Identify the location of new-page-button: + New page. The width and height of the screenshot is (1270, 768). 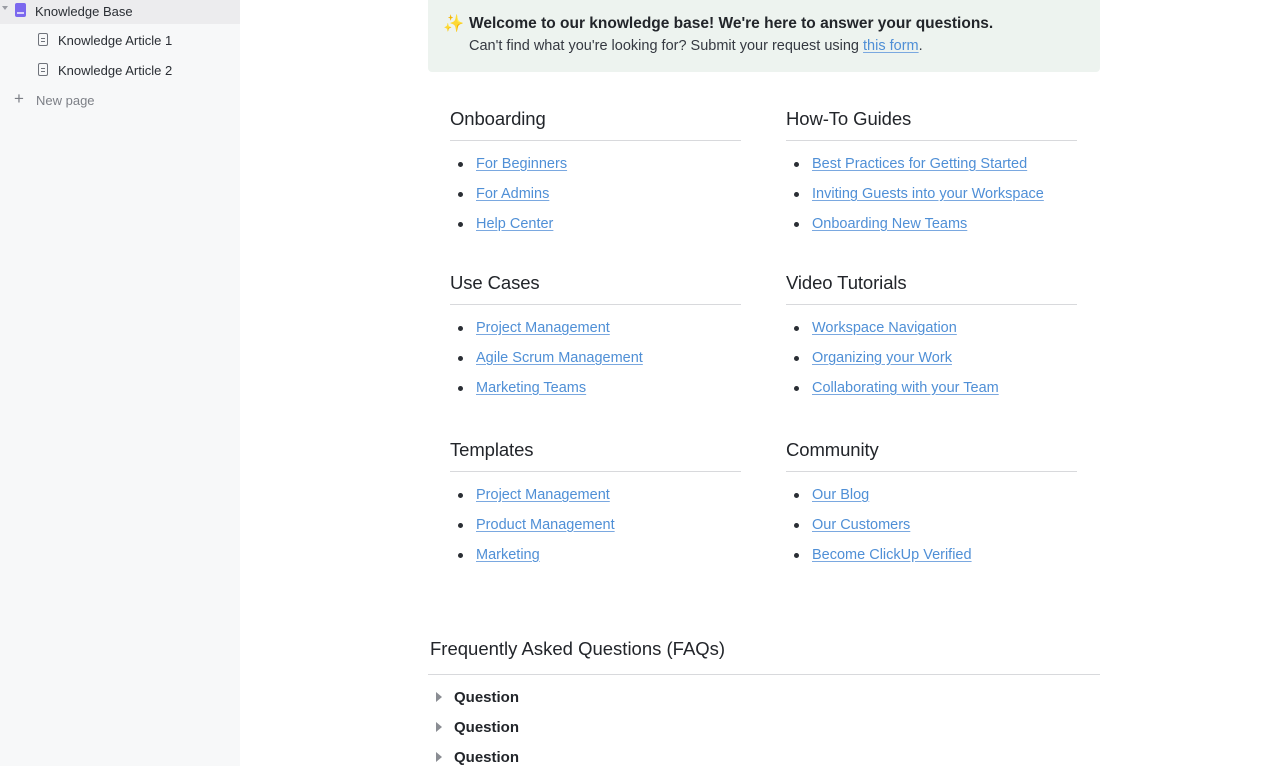
(120, 100).